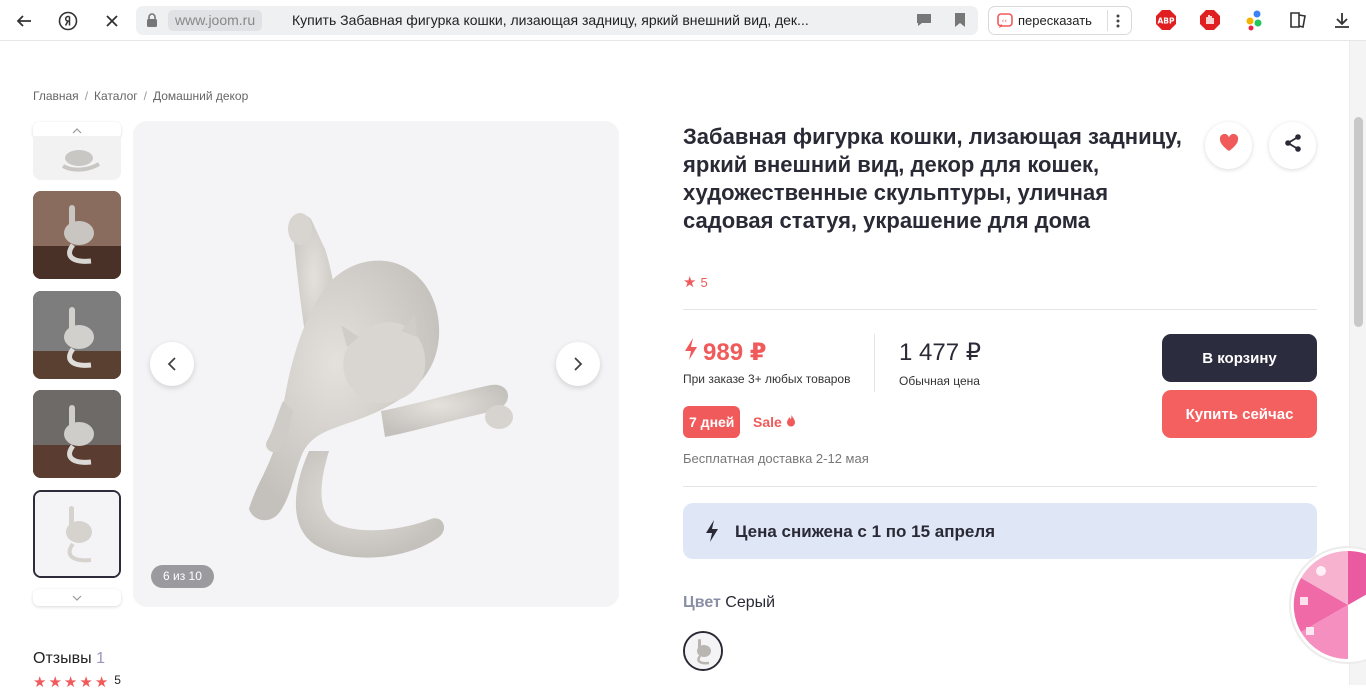 This screenshot has height=691, width=1366. Describe the element at coordinates (62, 658) in the screenshot. I see `reviews-label: Отзывы` at that location.